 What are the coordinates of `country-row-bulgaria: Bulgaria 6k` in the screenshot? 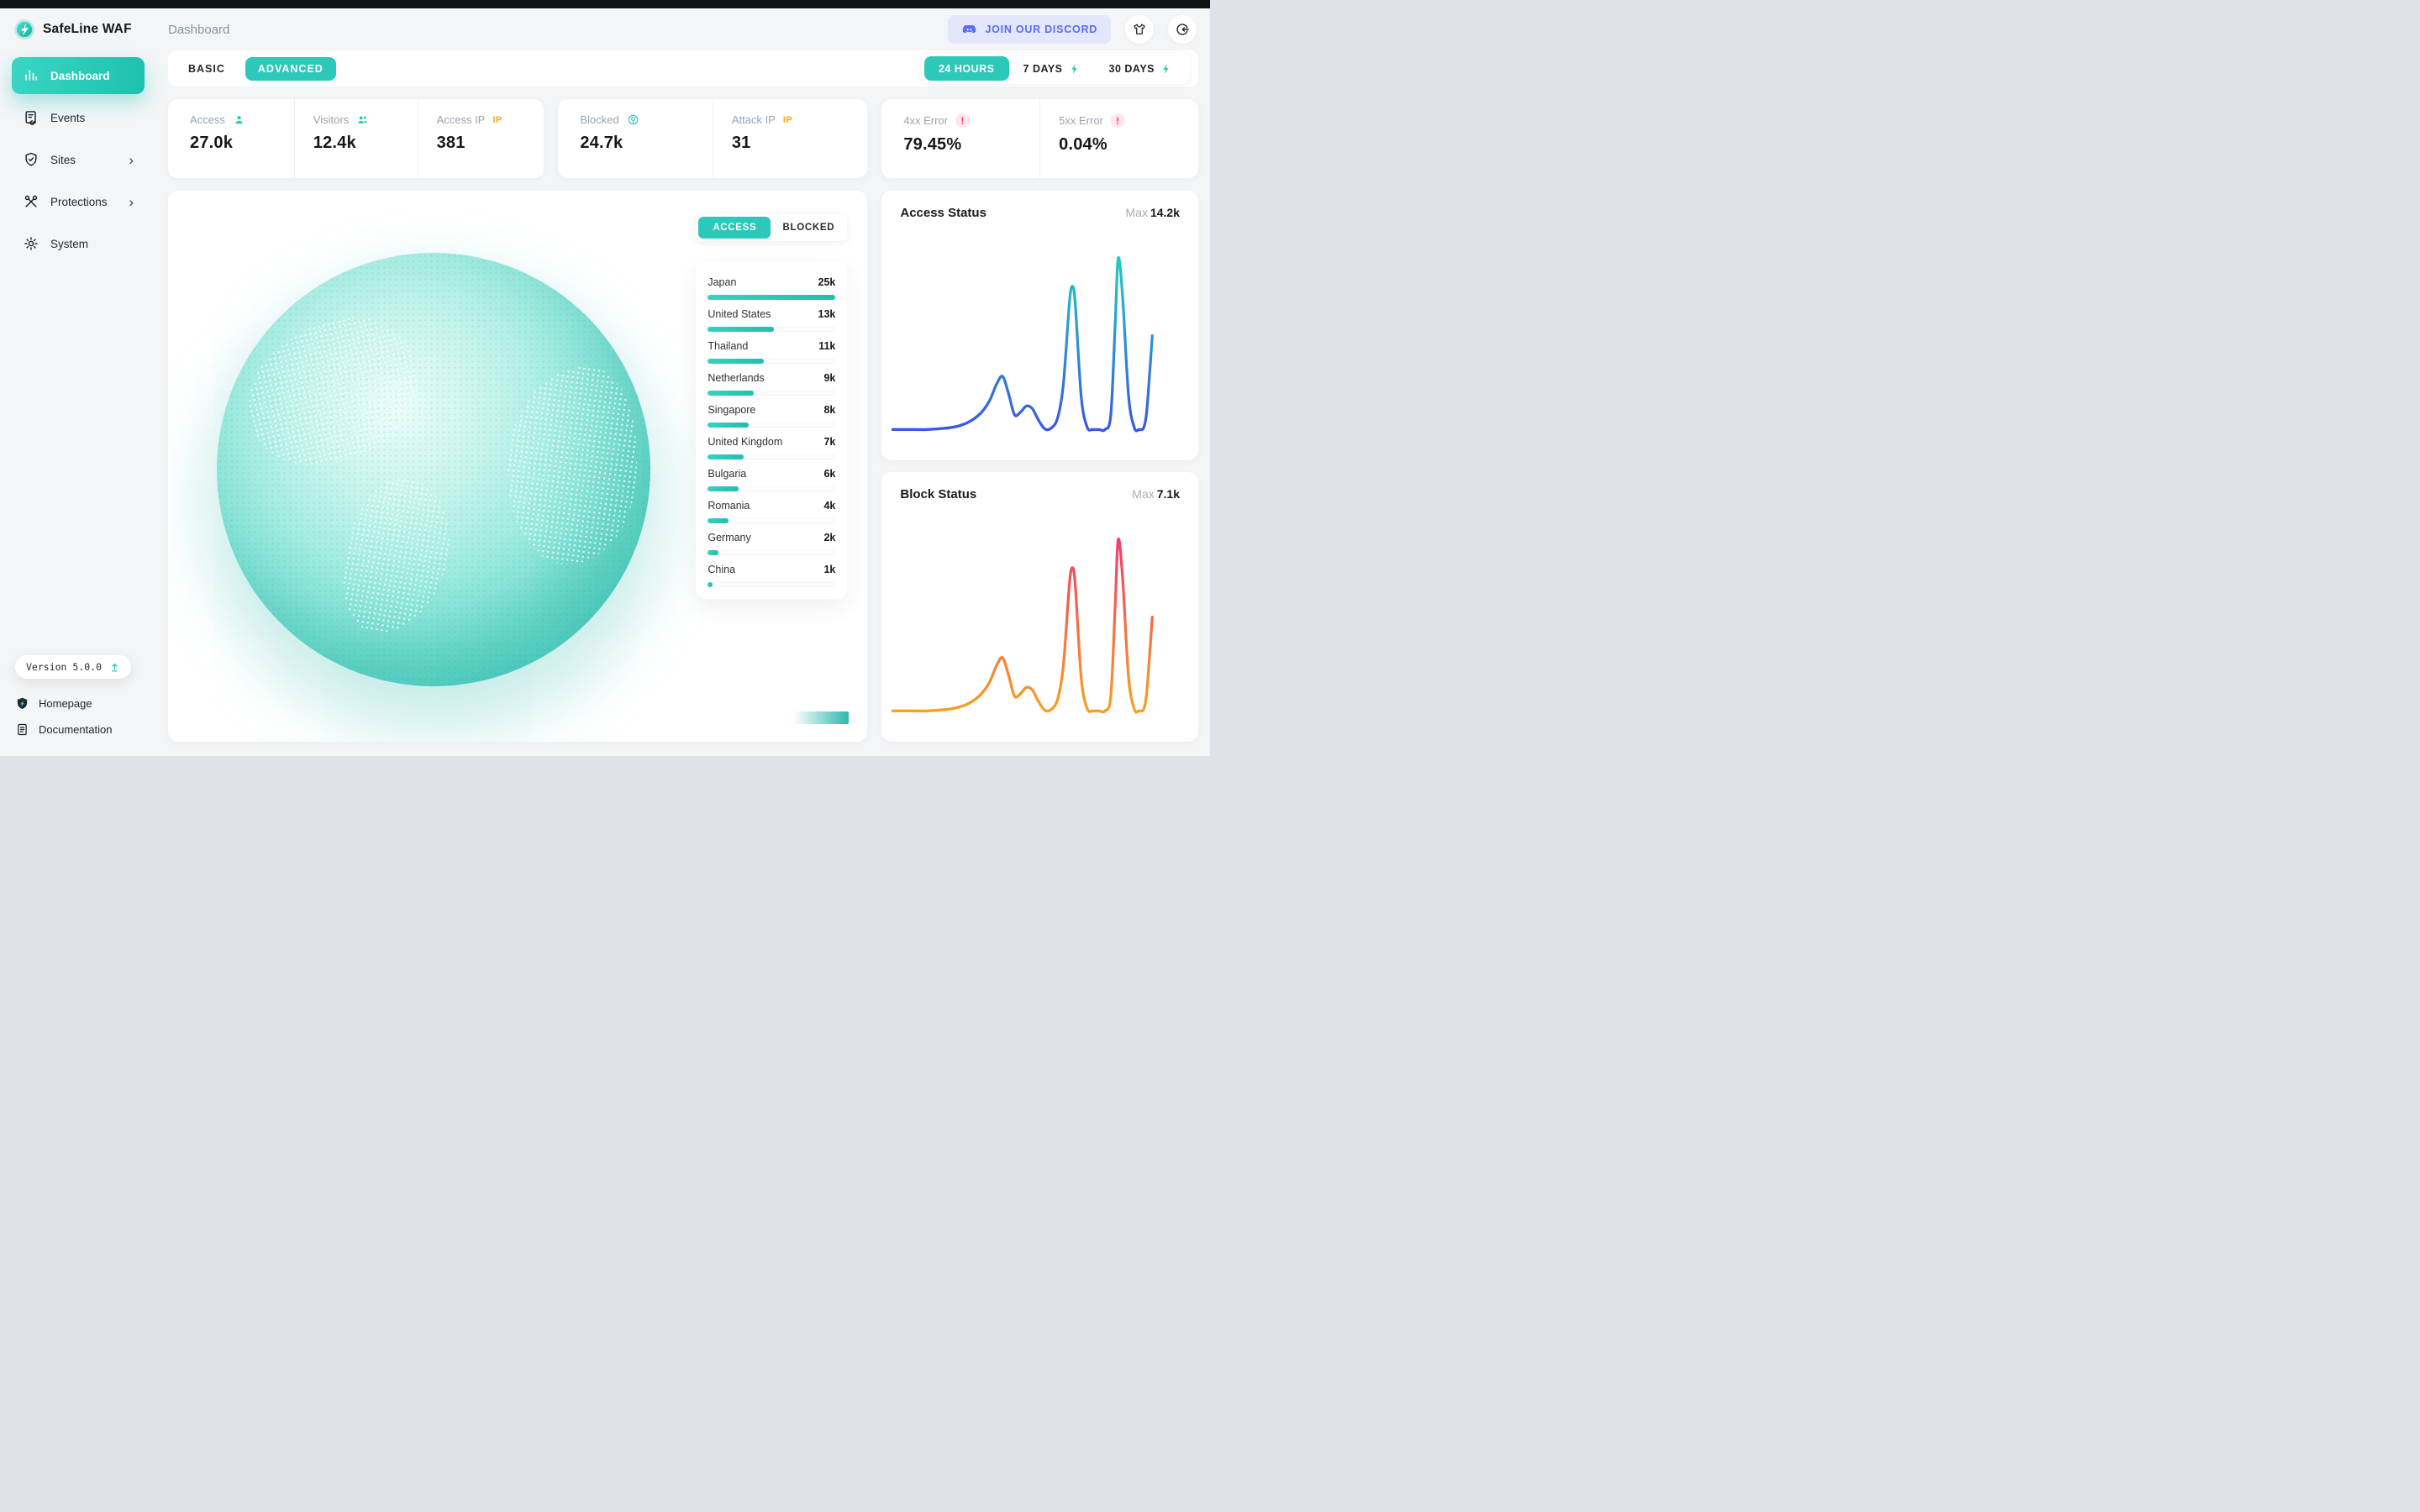 It's located at (772, 475).